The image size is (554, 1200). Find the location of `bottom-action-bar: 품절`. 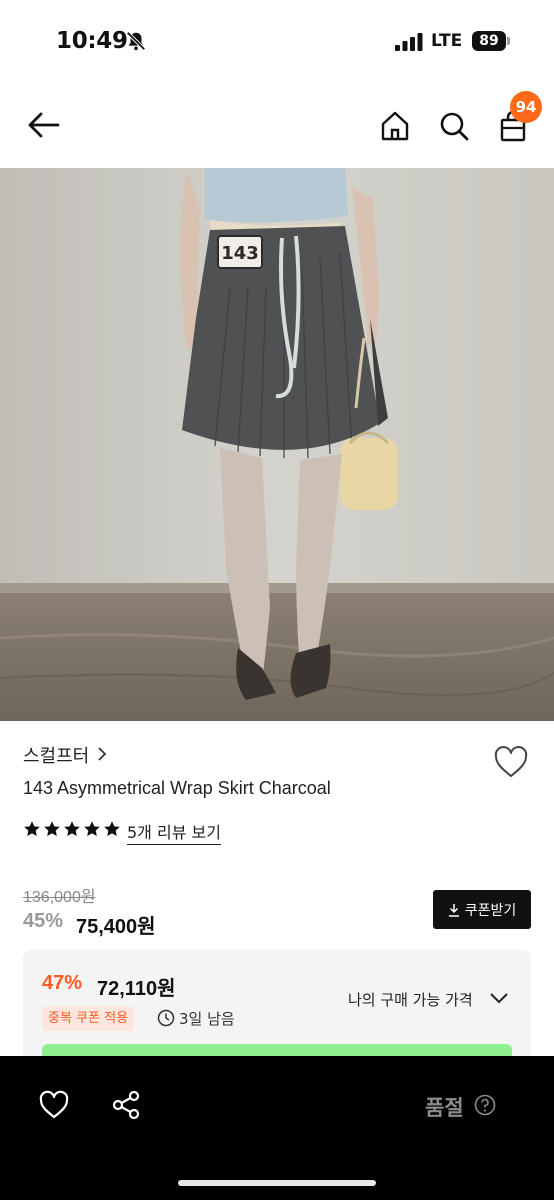

bottom-action-bar: 품절 is located at coordinates (277, 1128).